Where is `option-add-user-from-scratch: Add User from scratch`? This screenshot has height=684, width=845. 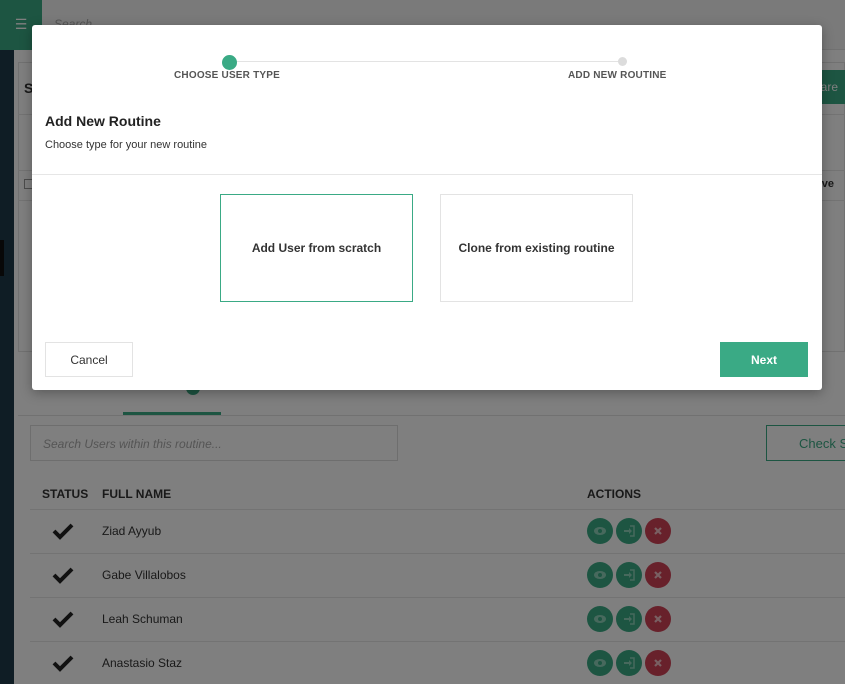
option-add-user-from-scratch: Add User from scratch is located at coordinates (316, 248).